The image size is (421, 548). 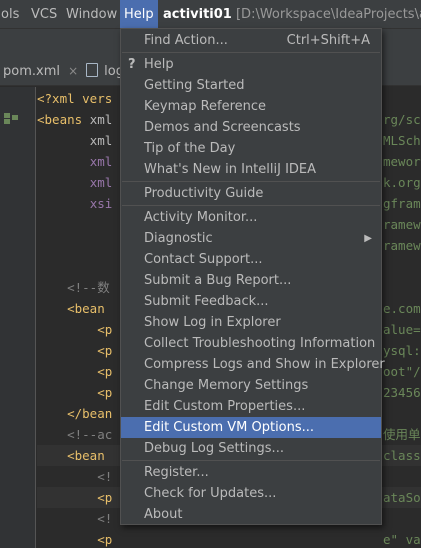 I want to click on menu-window: Window, so click(x=91, y=14).